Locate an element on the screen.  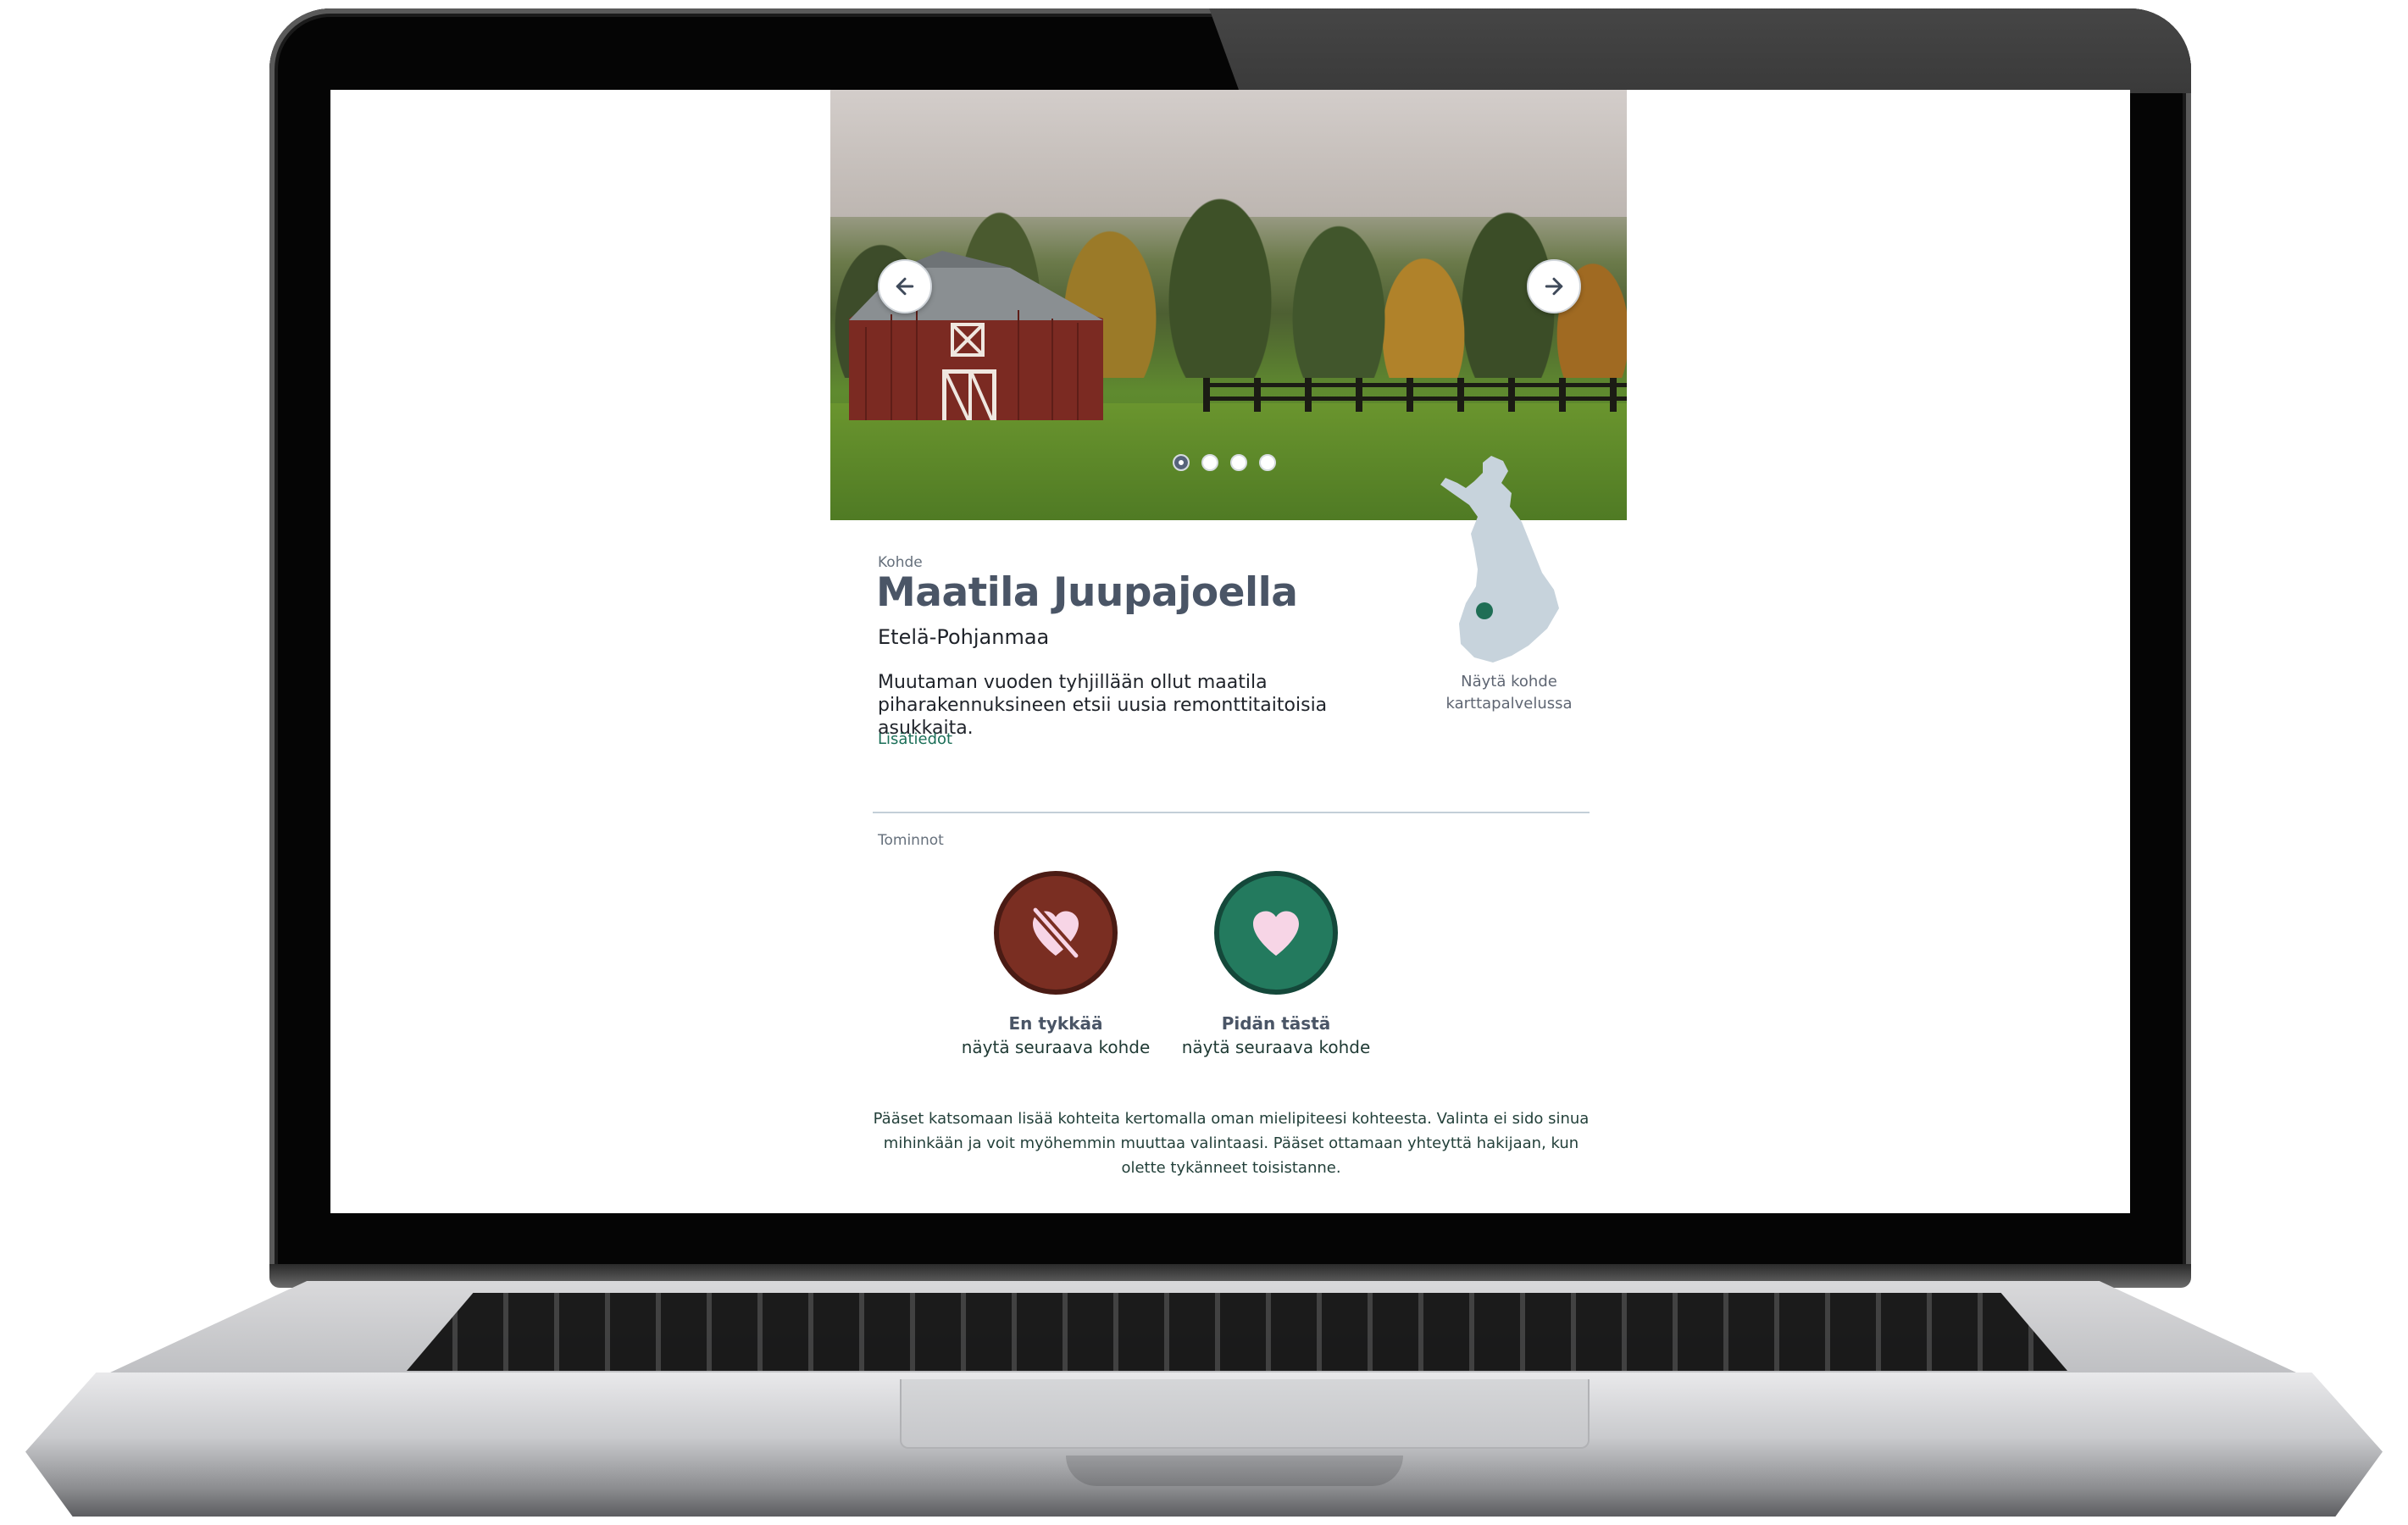
laptop-keyboard is located at coordinates (1237, 1332).